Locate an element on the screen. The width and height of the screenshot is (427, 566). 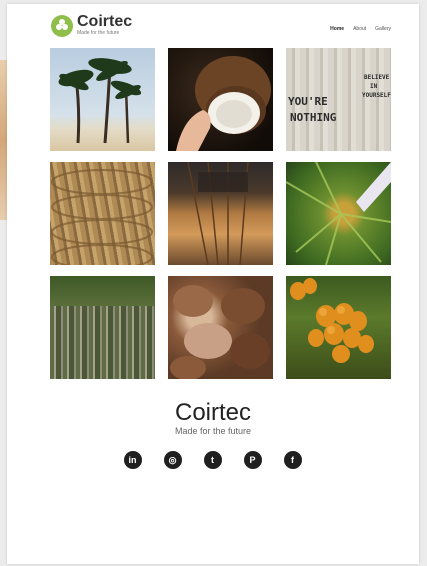
nav-about: About is located at coordinates (359, 29).